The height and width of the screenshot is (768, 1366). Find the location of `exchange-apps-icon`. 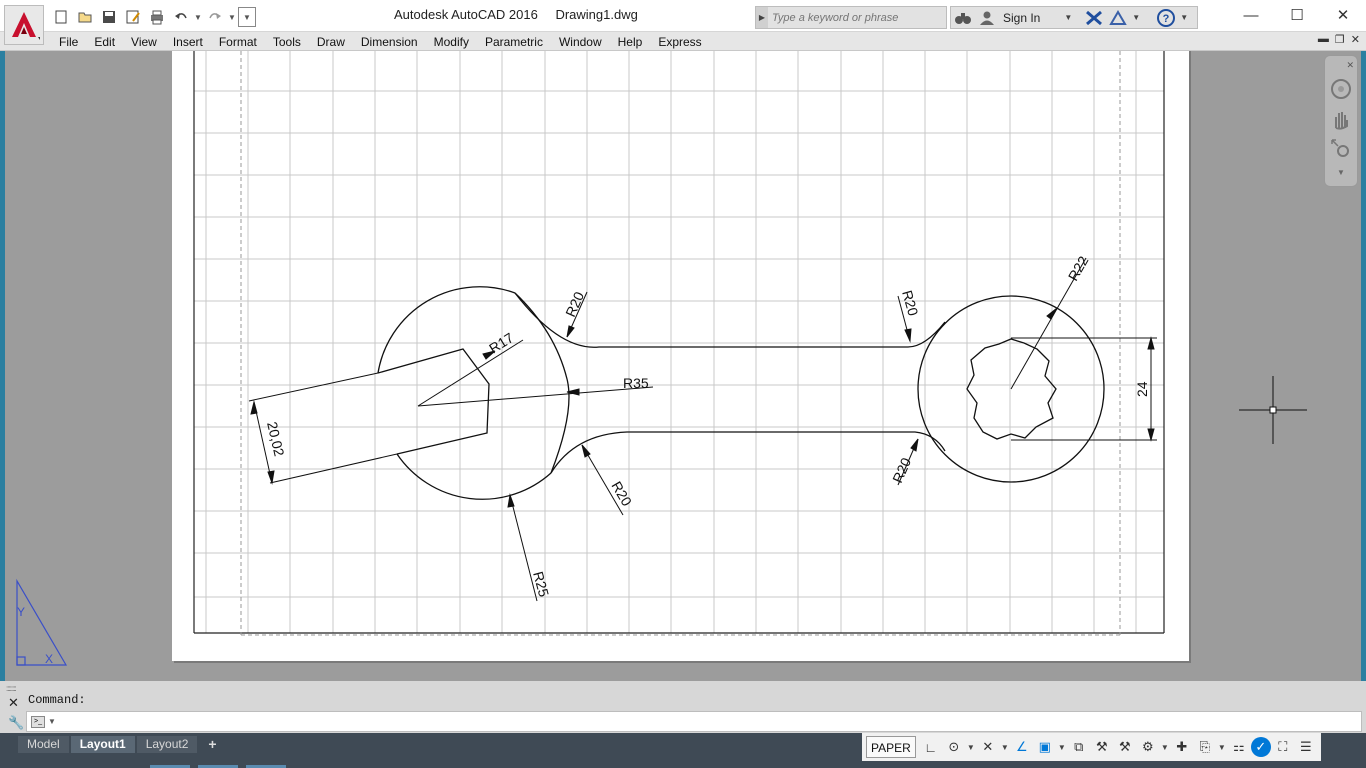

exchange-apps-icon is located at coordinates (1094, 18).